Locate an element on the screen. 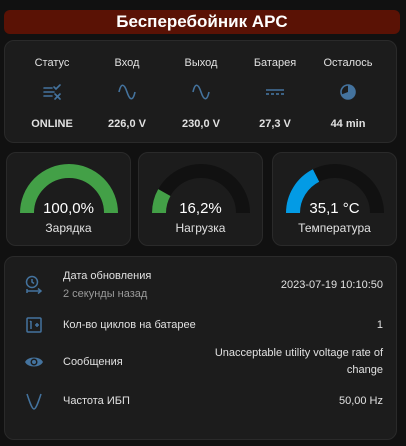 The width and height of the screenshot is (406, 446). ups-frequency-value: 50,00 Hz is located at coordinates (360, 401).